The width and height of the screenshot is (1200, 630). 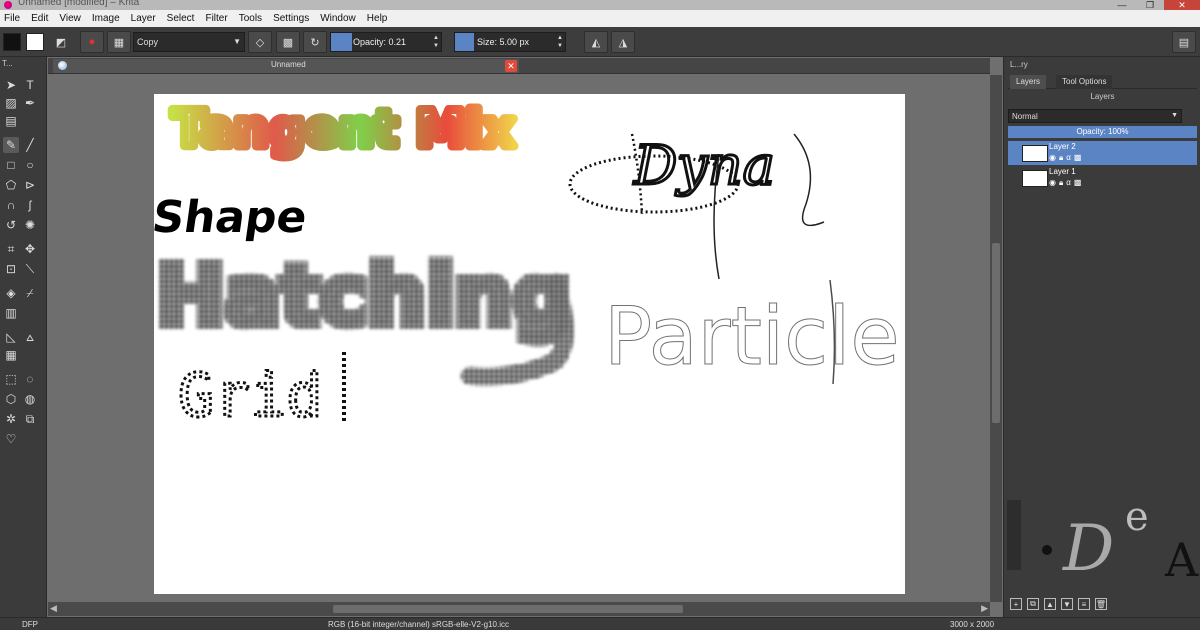 I want to click on delete-layer-icon: 🗑︎, so click(x=1101, y=604).